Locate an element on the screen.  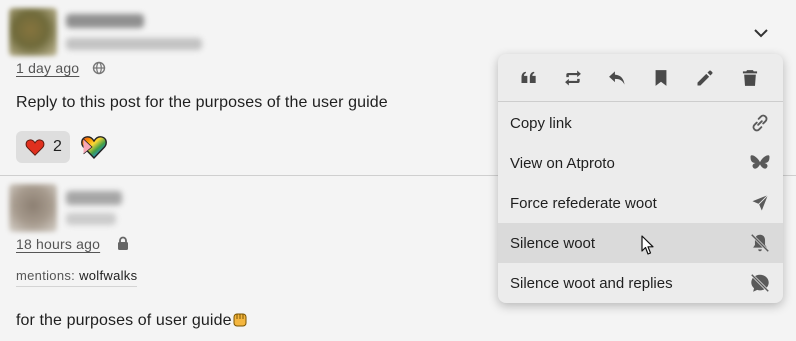
raised-fist-icon is located at coordinates (240, 320).